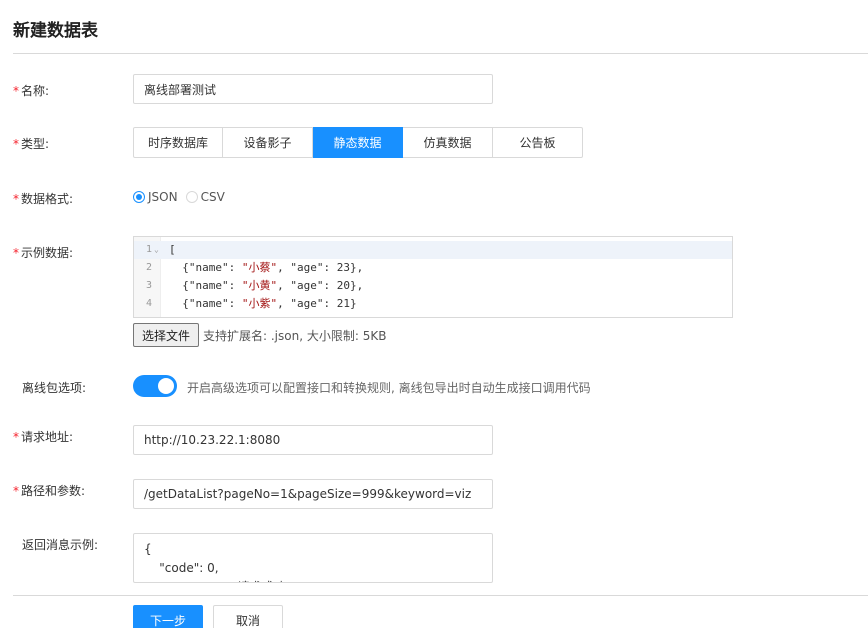 Image resolution: width=868 pixels, height=628 pixels. Describe the element at coordinates (31, 91) in the screenshot. I see `name-label: * 名称:` at that location.